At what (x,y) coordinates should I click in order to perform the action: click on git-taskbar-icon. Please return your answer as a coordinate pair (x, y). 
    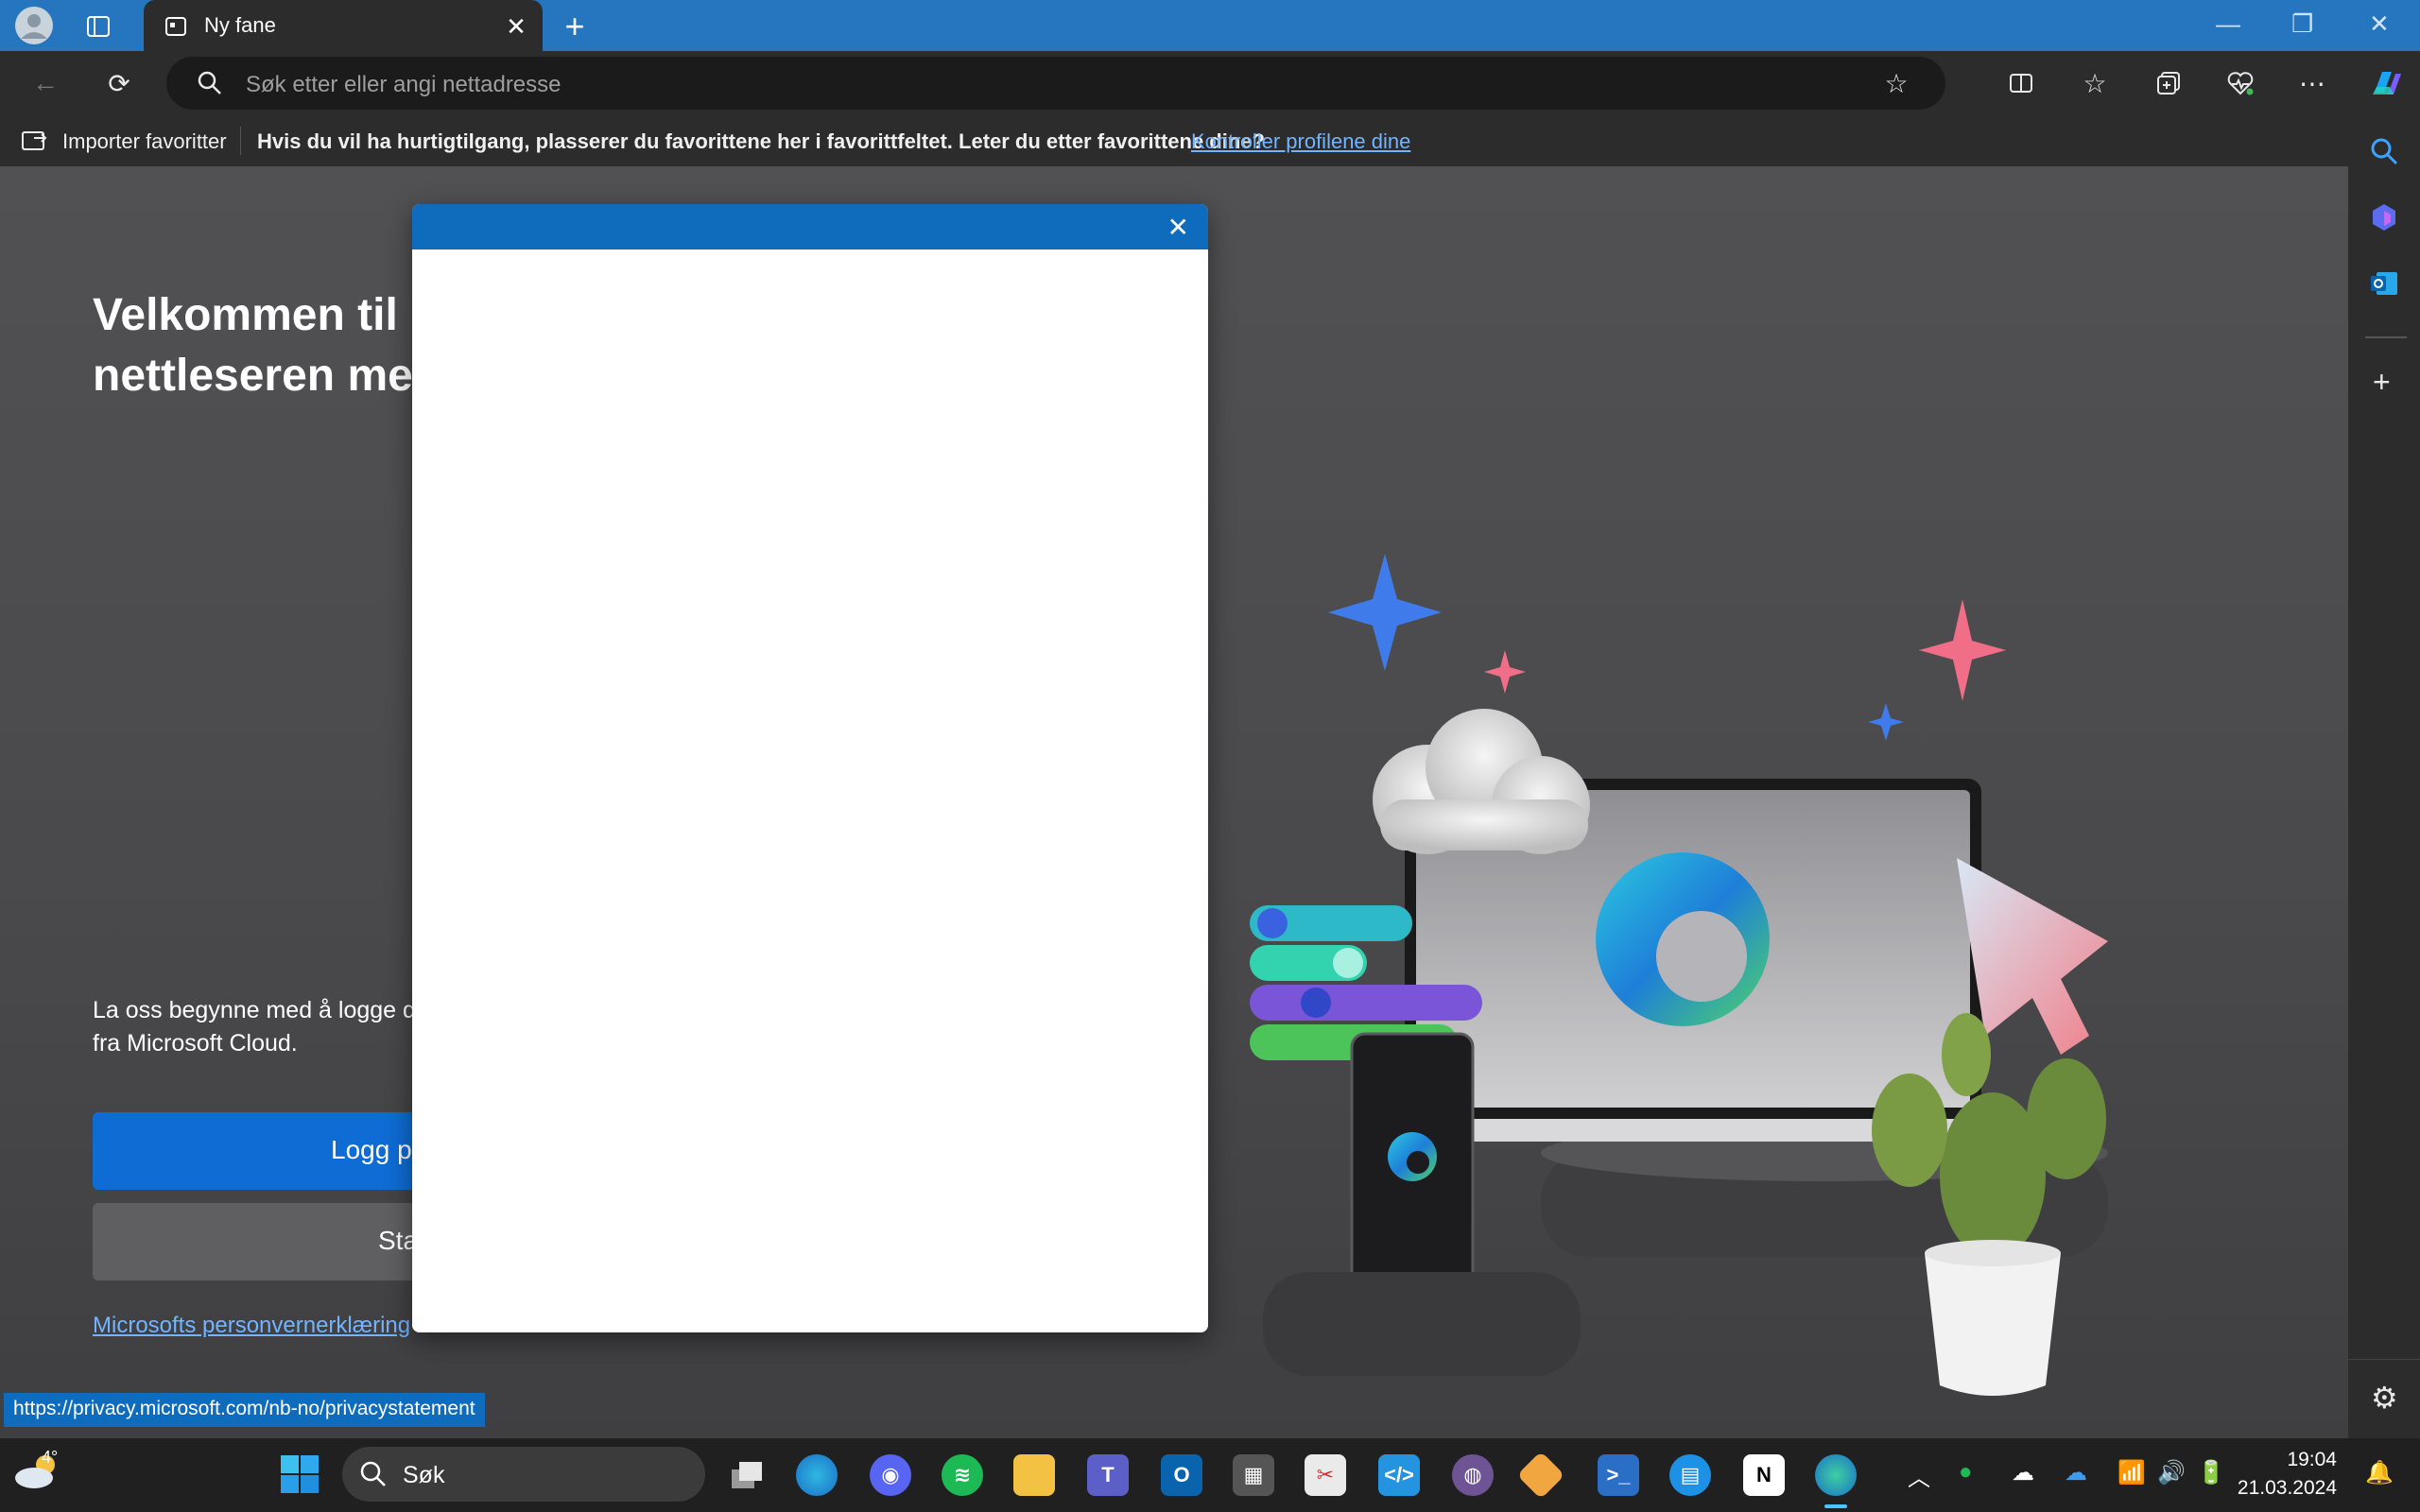
    Looking at the image, I should click on (1540, 1475).